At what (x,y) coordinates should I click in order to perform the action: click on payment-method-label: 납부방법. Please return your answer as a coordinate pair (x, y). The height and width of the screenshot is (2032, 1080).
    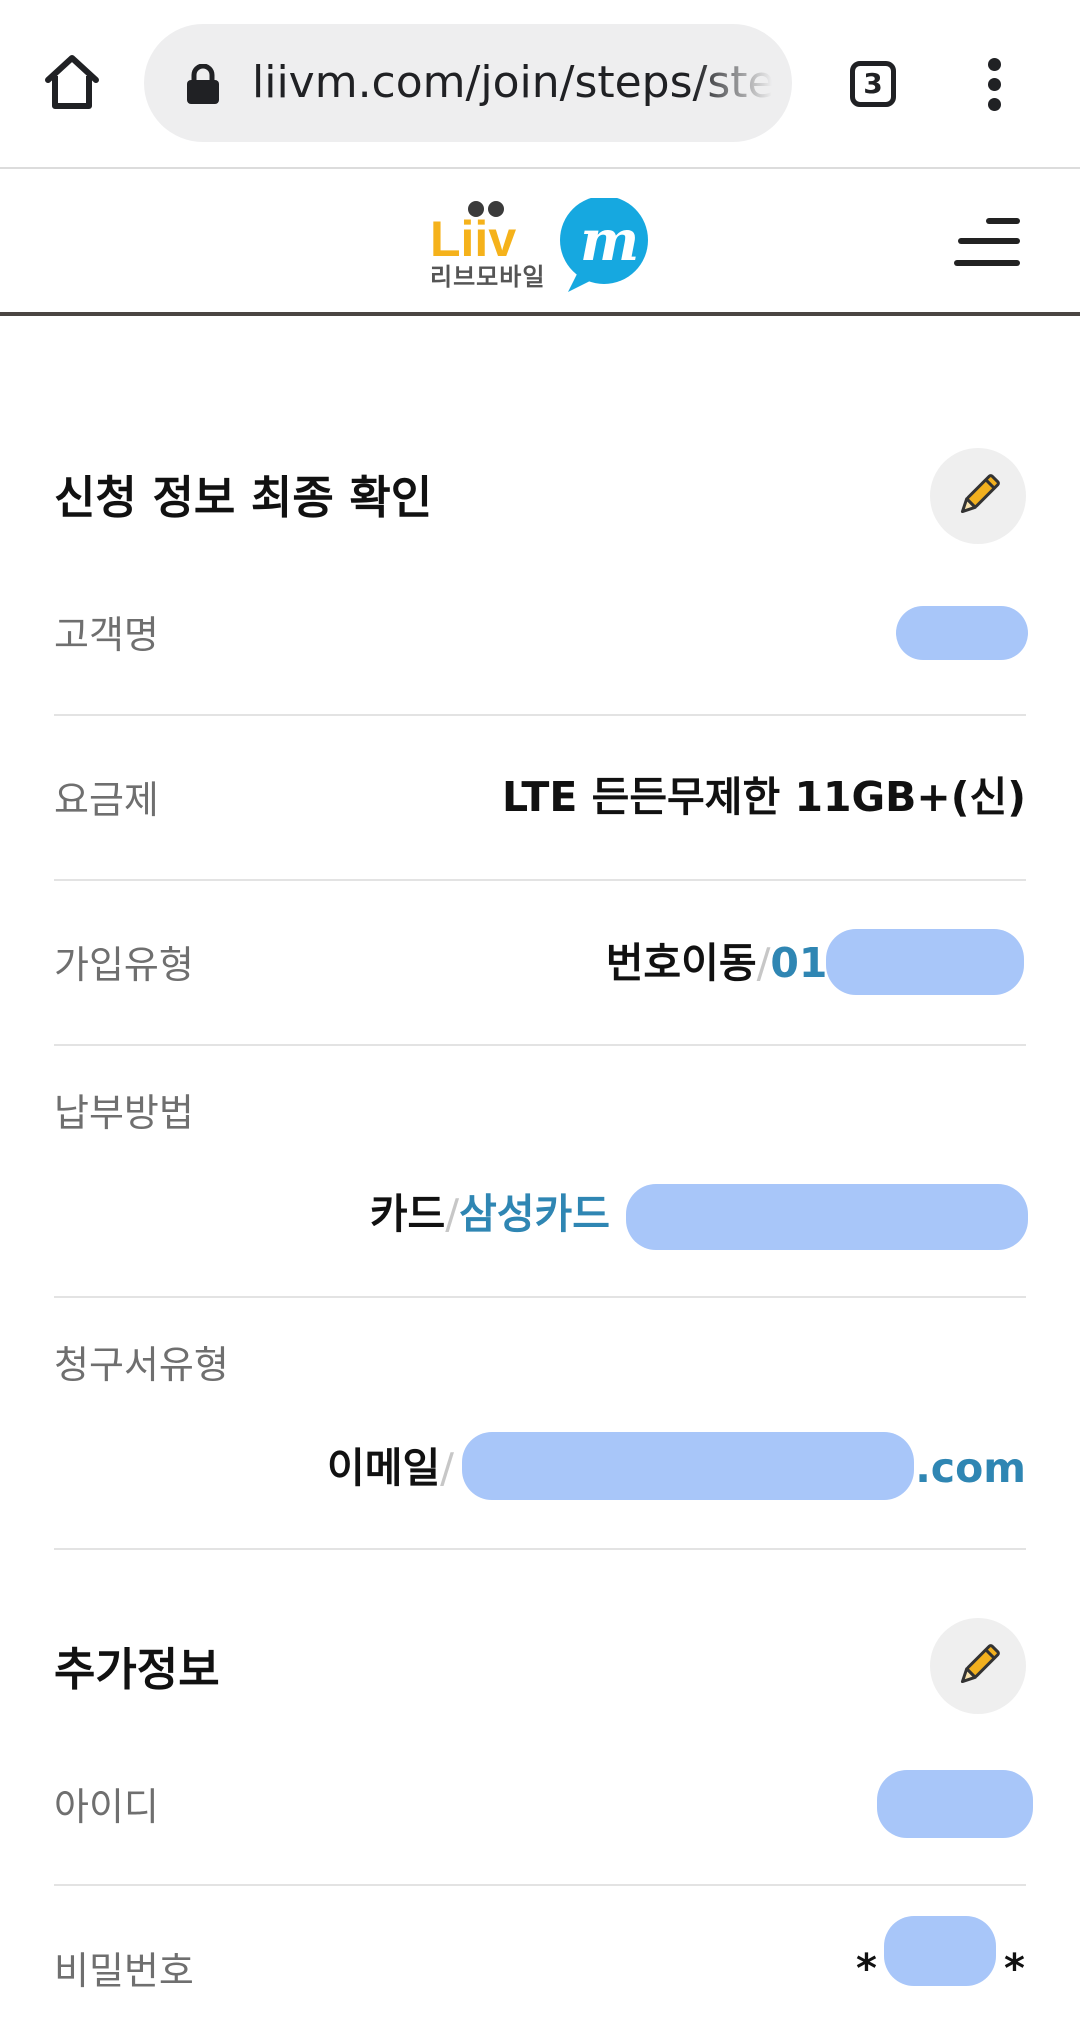
    Looking at the image, I should click on (124, 1113).